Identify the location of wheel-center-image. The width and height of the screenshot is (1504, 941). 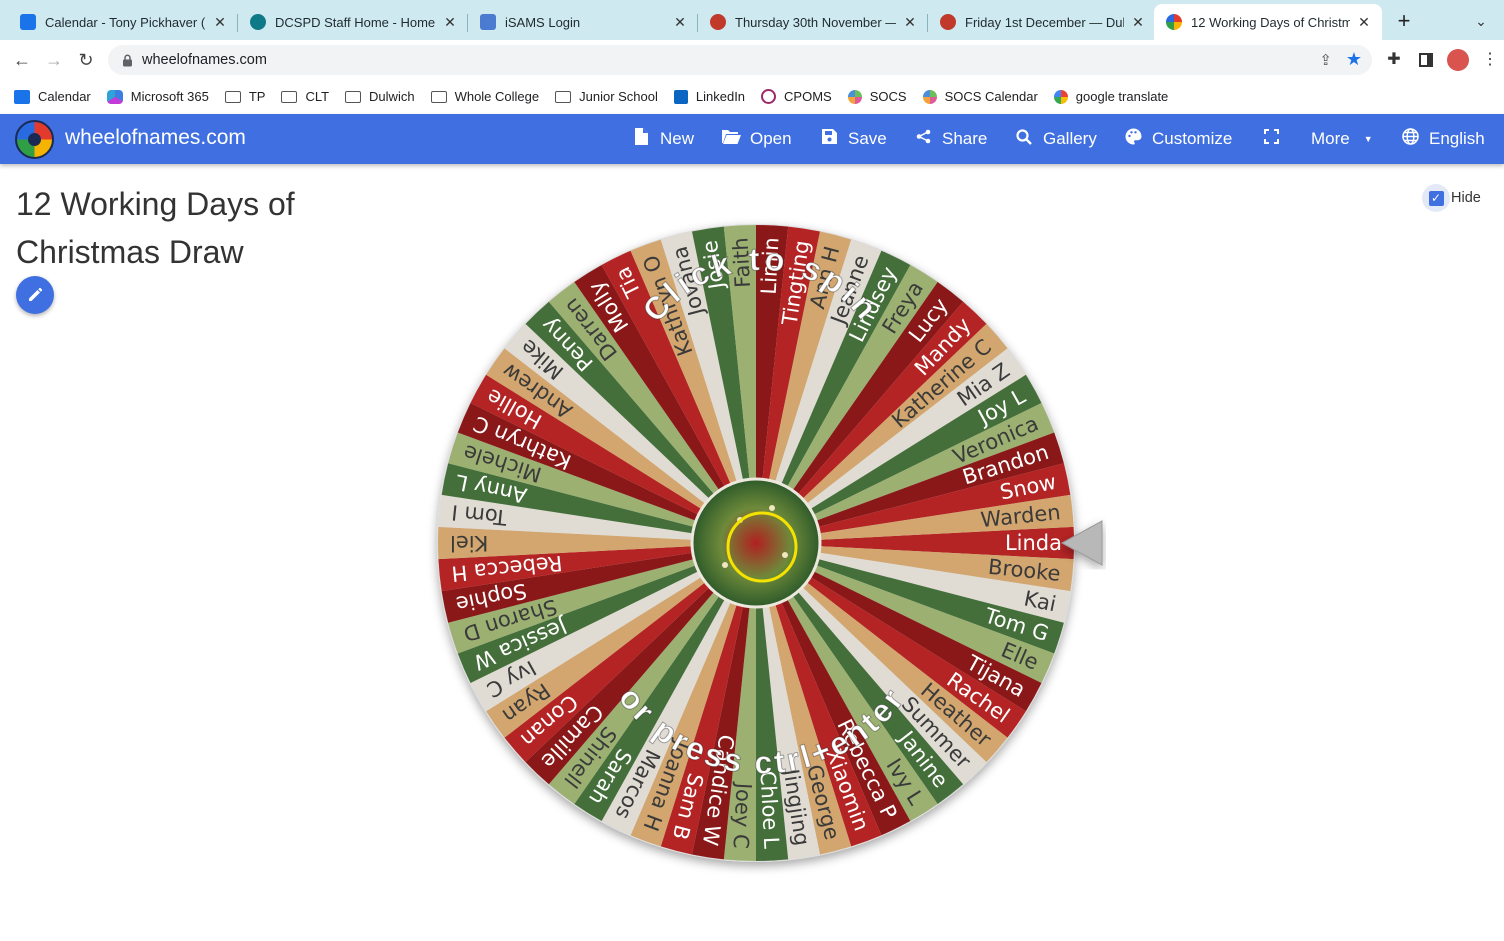
(756, 543).